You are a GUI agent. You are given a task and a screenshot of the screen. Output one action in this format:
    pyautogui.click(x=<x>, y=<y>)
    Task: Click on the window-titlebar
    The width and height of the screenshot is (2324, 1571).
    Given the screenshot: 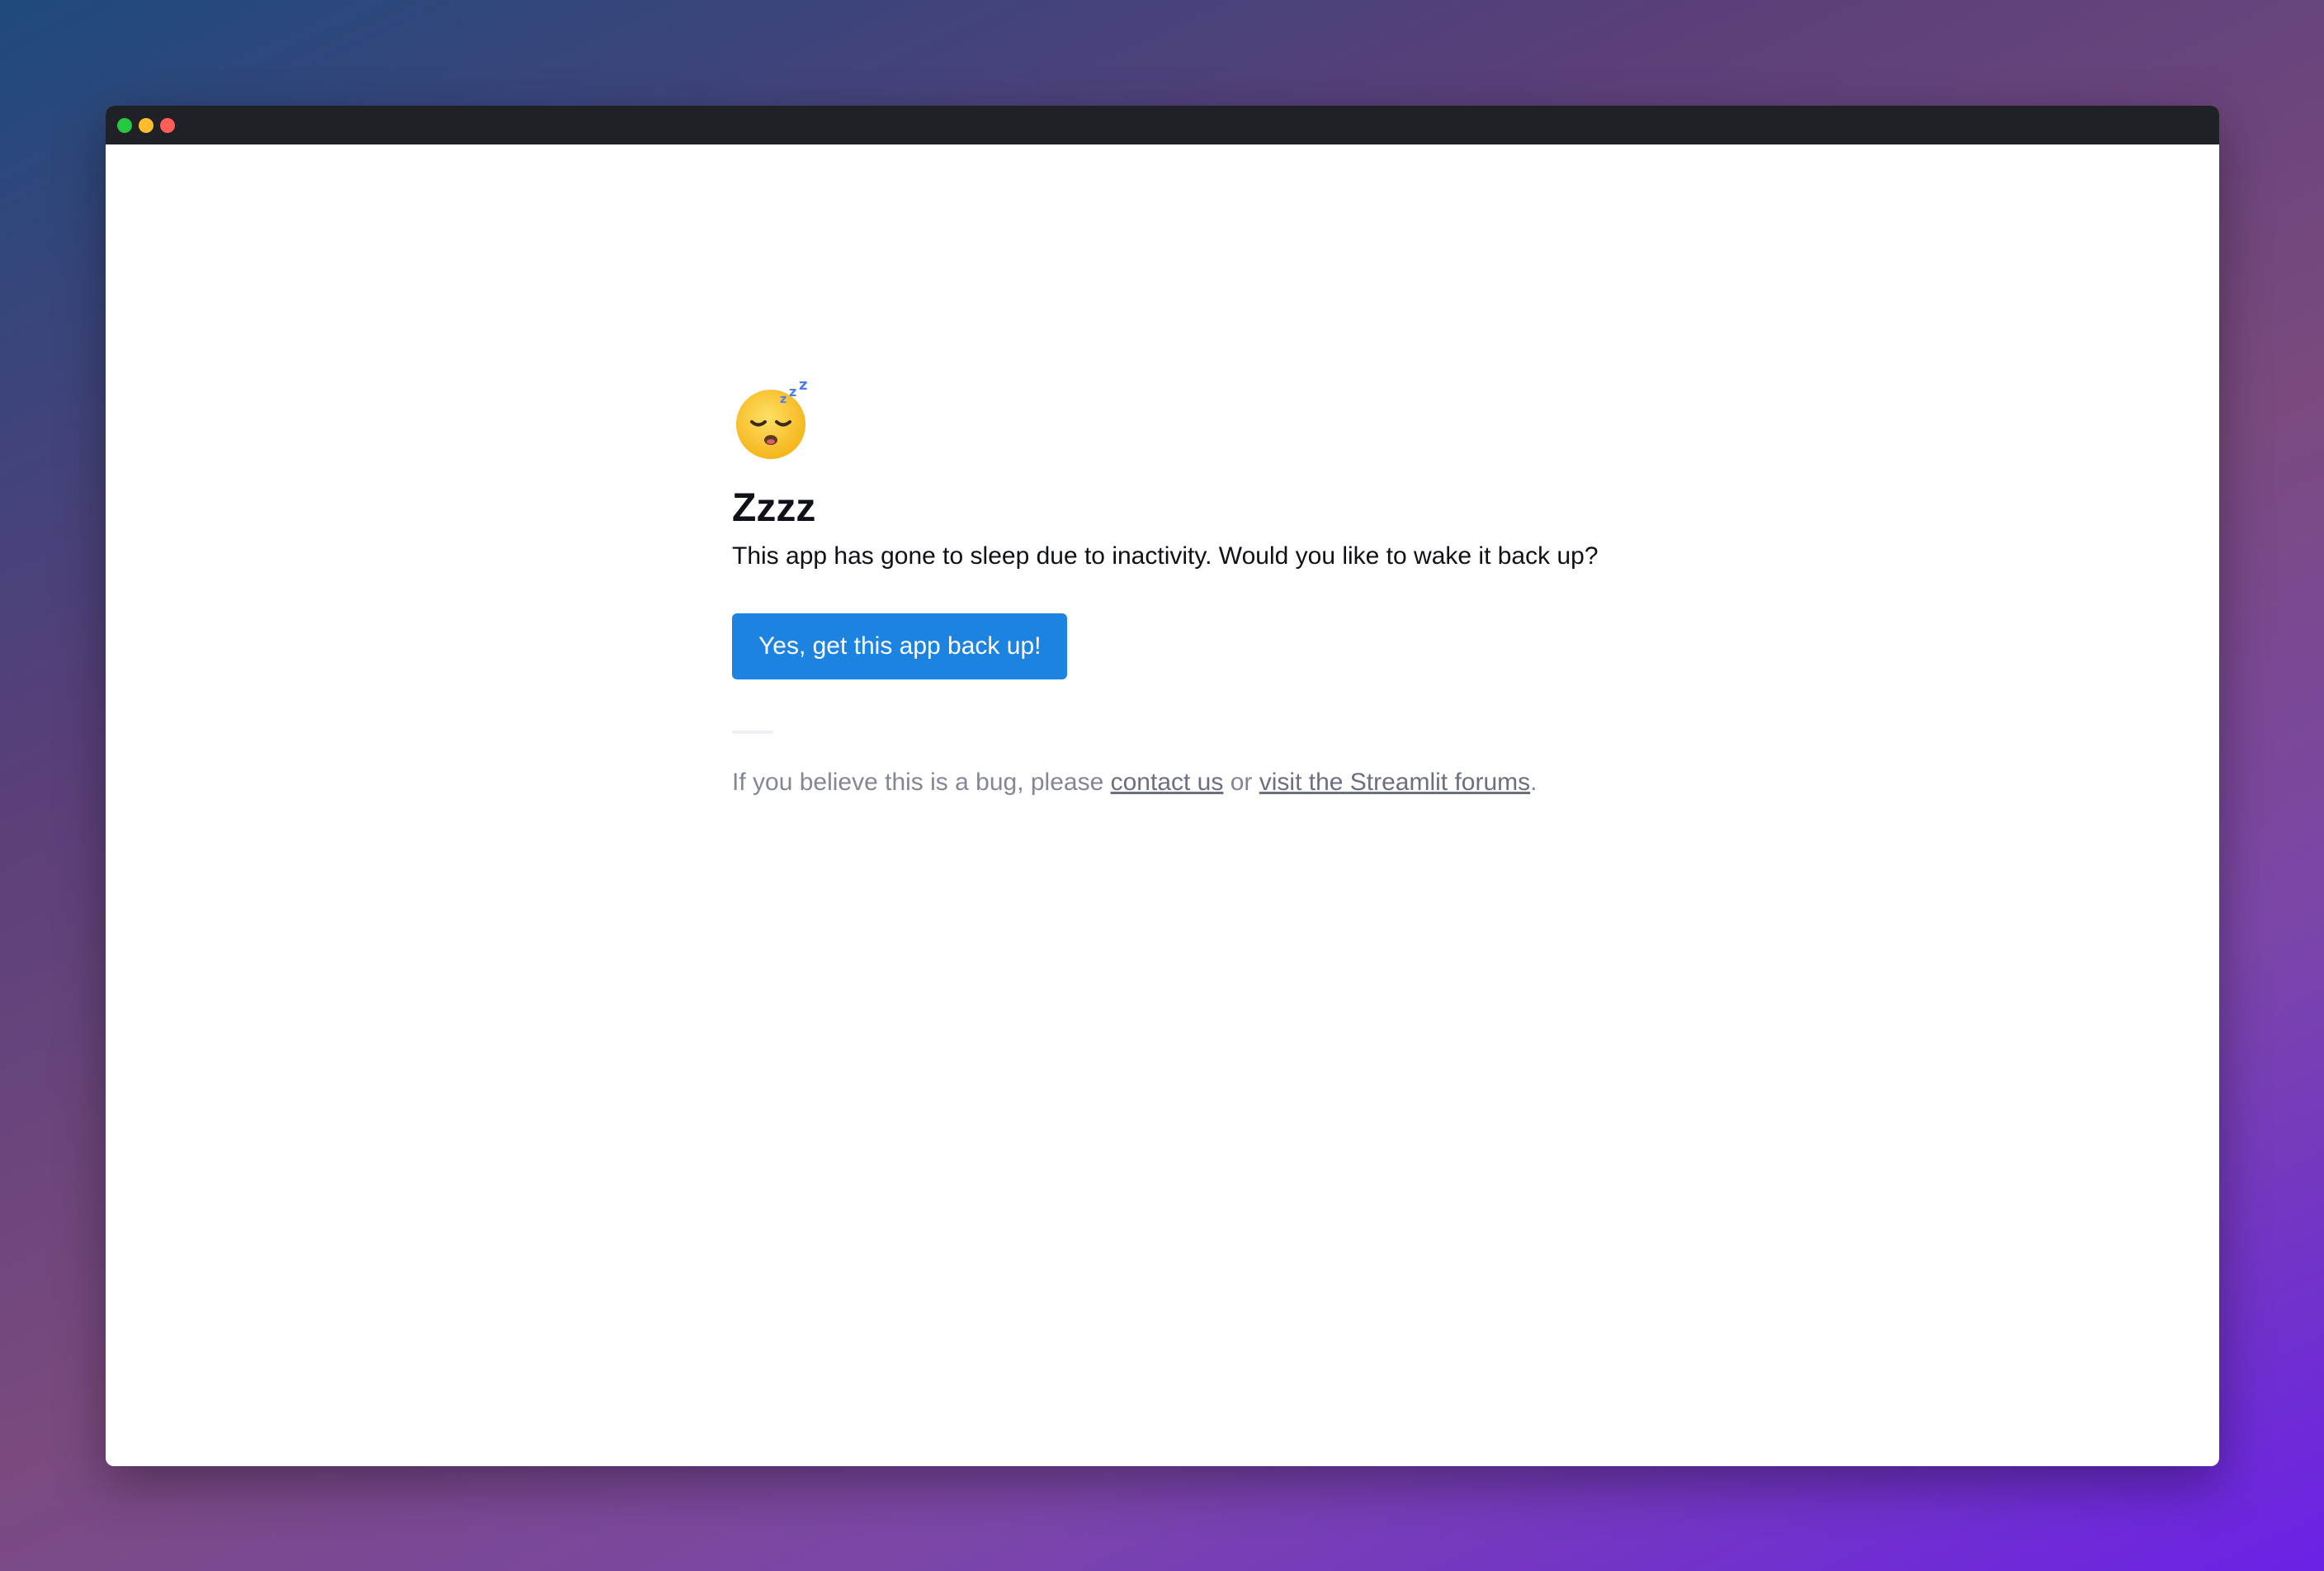 What is the action you would take?
    pyautogui.click(x=1162, y=125)
    